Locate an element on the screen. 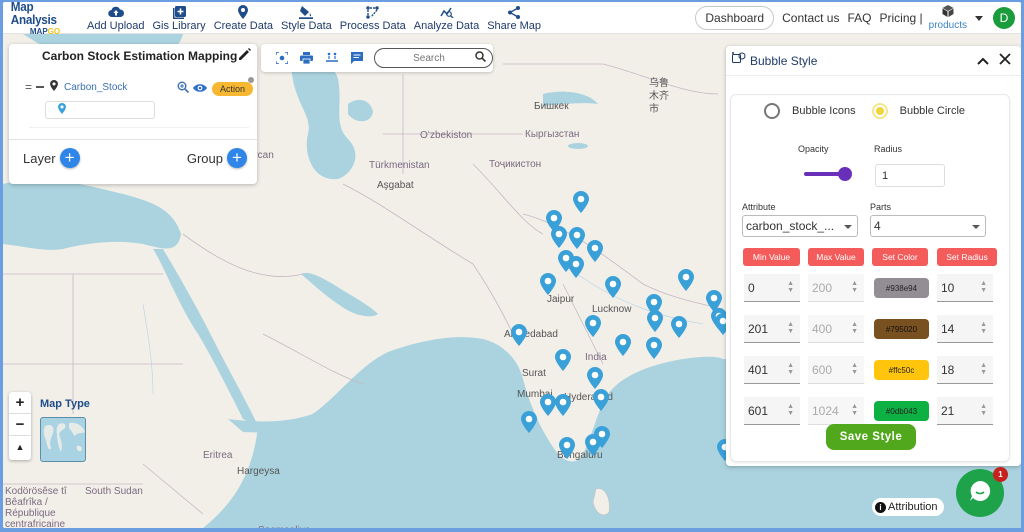 This screenshot has height=532, width=1024. add-group-button: + is located at coordinates (237, 158).